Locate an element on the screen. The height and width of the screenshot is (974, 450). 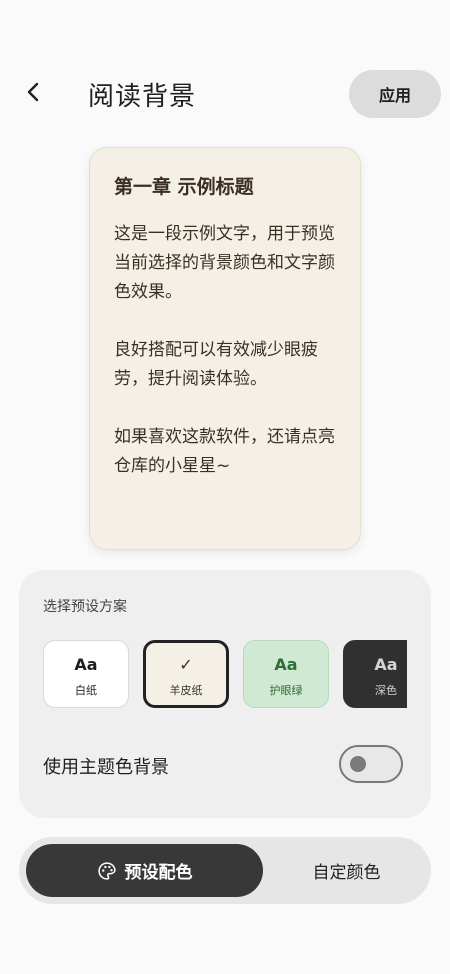
color-mode-segmented-control: 预设配色 自定颜色 is located at coordinates (225, 870).